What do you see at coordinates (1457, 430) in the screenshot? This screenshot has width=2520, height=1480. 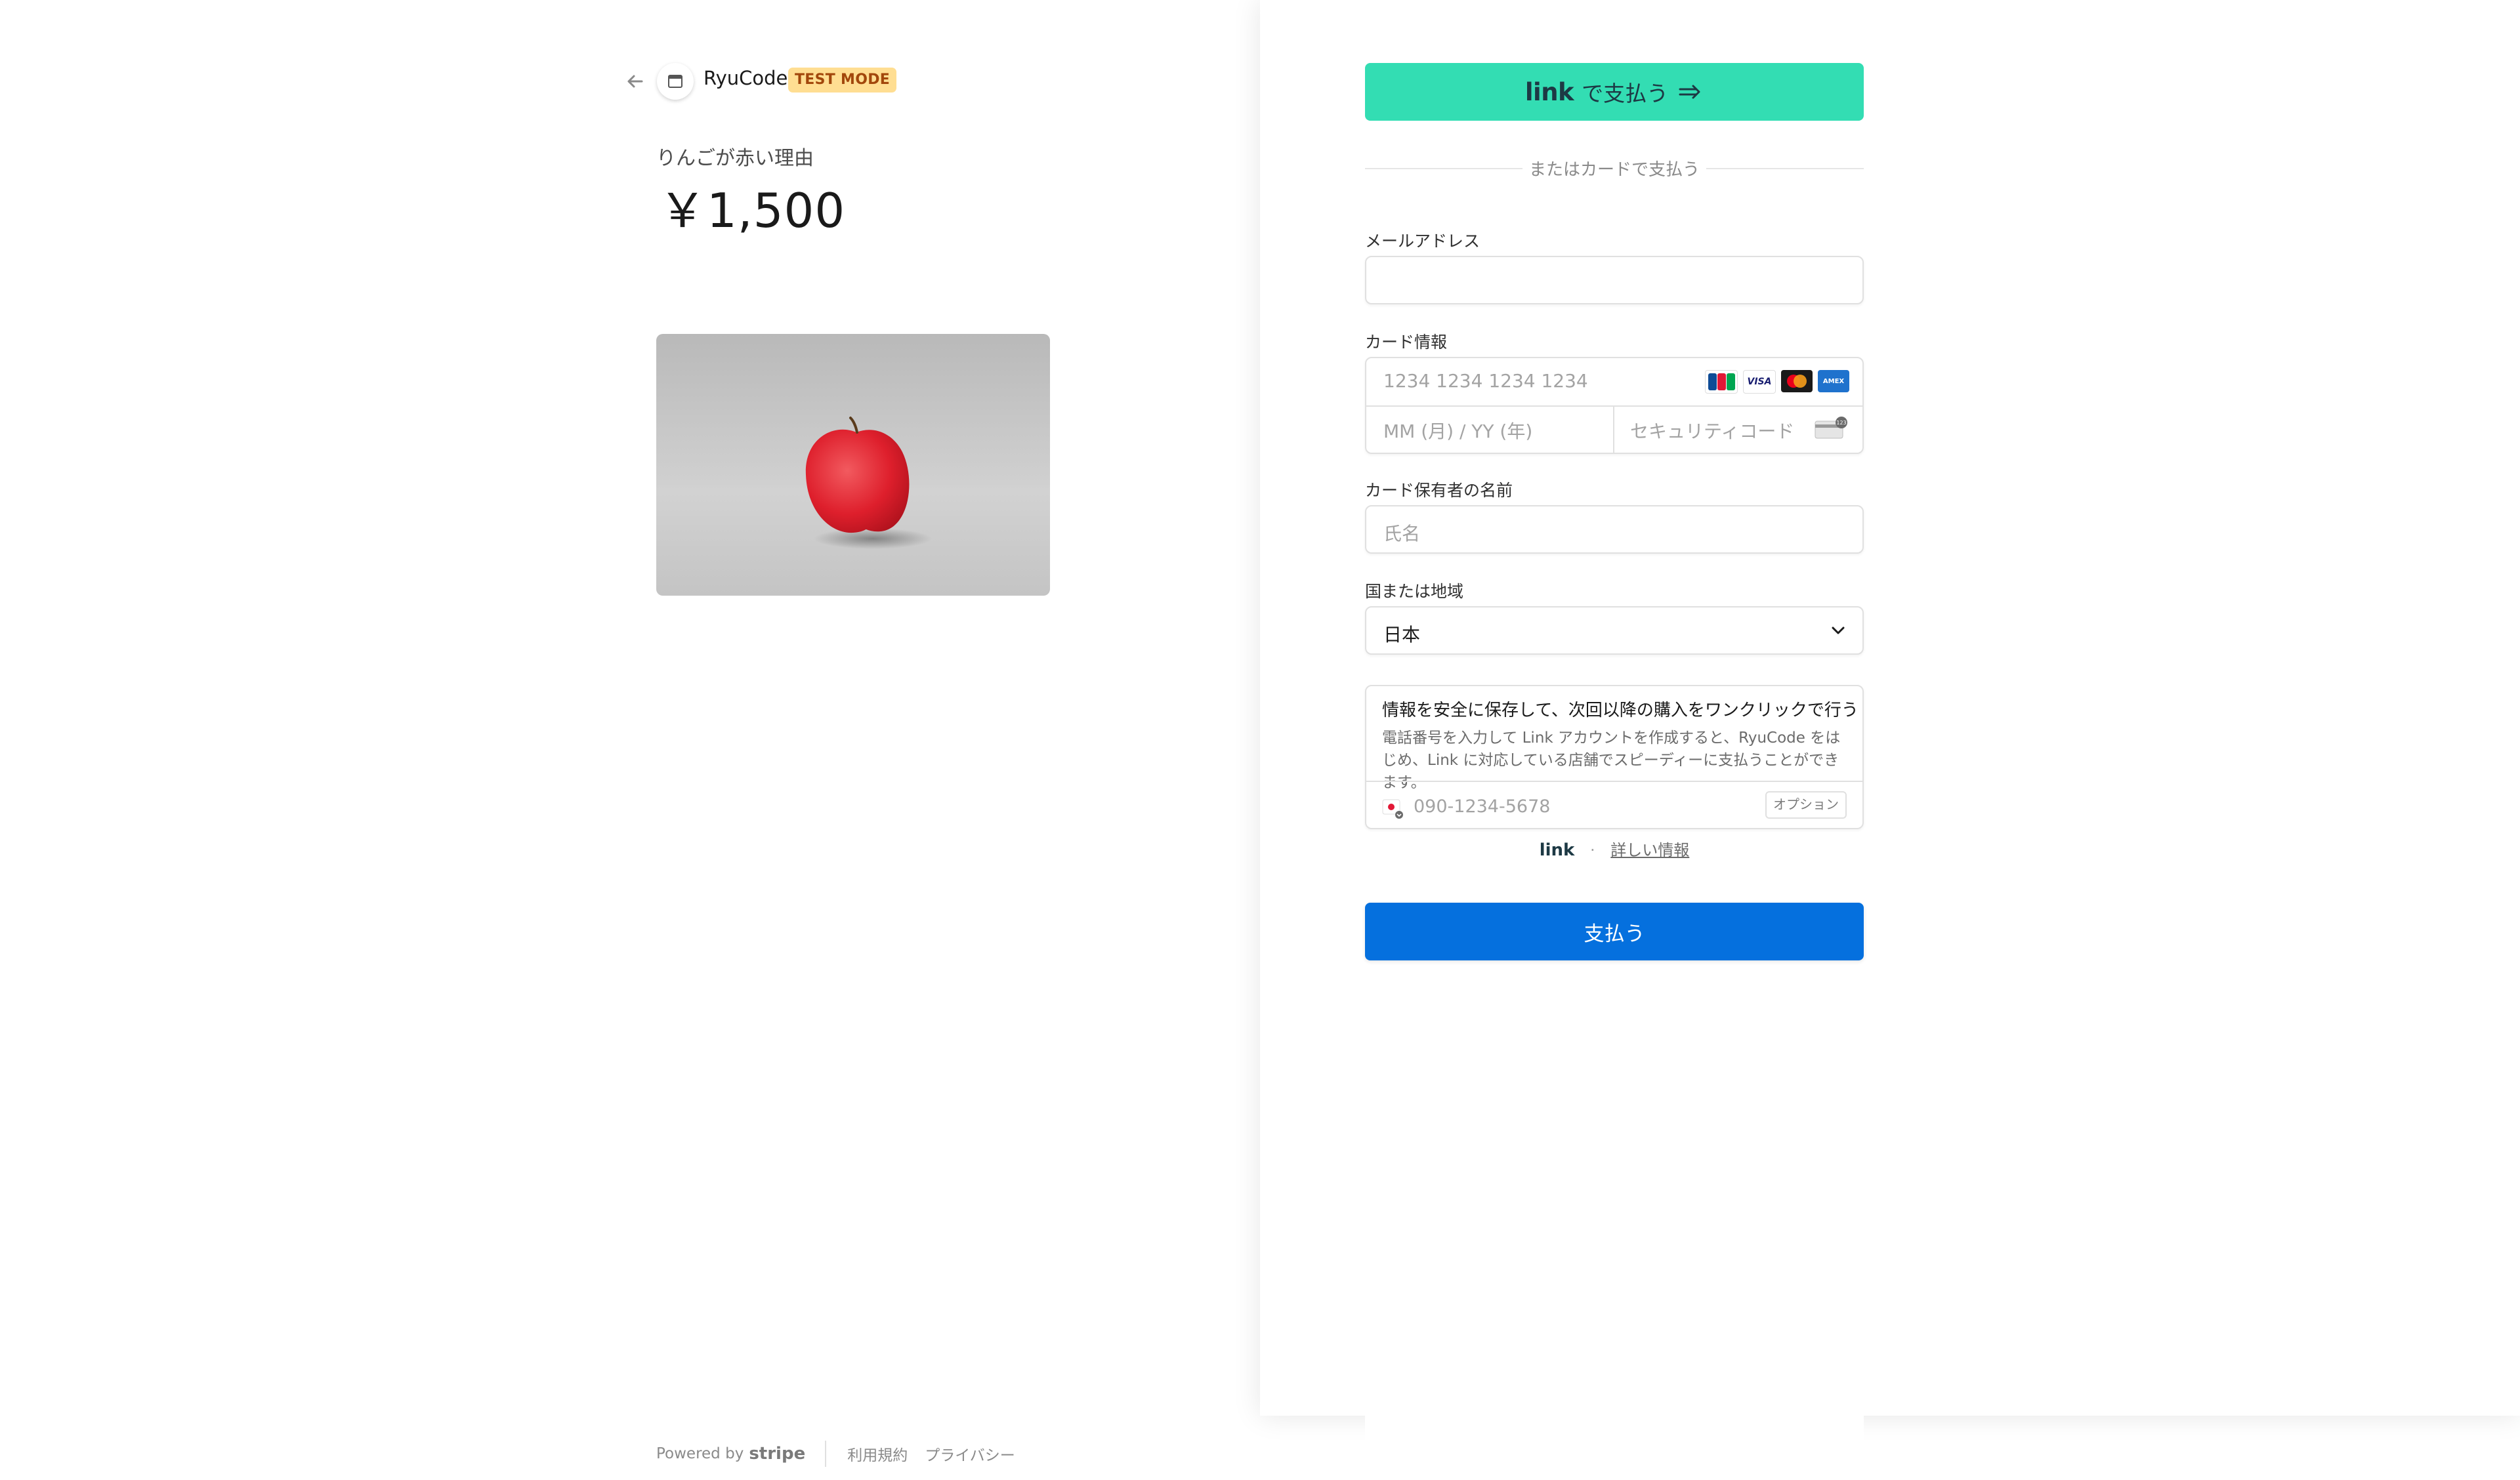 I see `expiry-input: MM (月) / YY (年)` at bounding box center [1457, 430].